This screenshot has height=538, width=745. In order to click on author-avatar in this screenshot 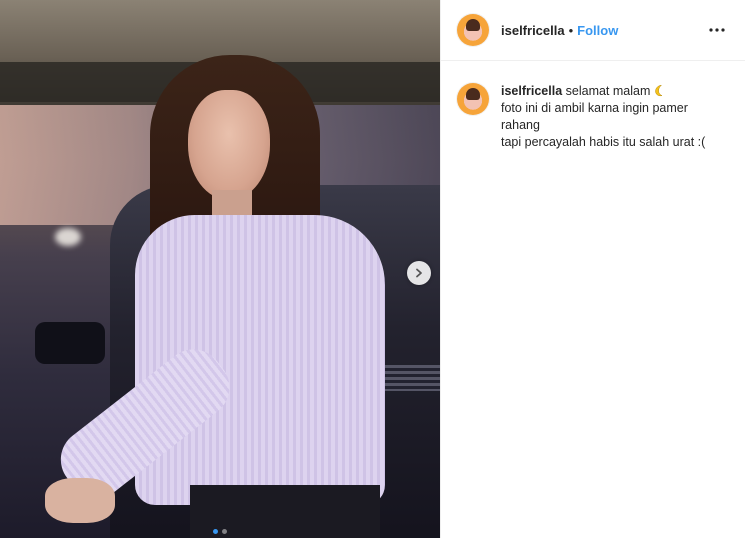, I will do `click(473, 30)`.